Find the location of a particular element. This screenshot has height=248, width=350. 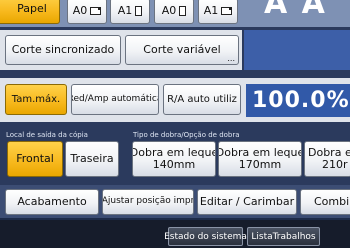

fold-option-line2: 170mm is located at coordinates (260, 164).